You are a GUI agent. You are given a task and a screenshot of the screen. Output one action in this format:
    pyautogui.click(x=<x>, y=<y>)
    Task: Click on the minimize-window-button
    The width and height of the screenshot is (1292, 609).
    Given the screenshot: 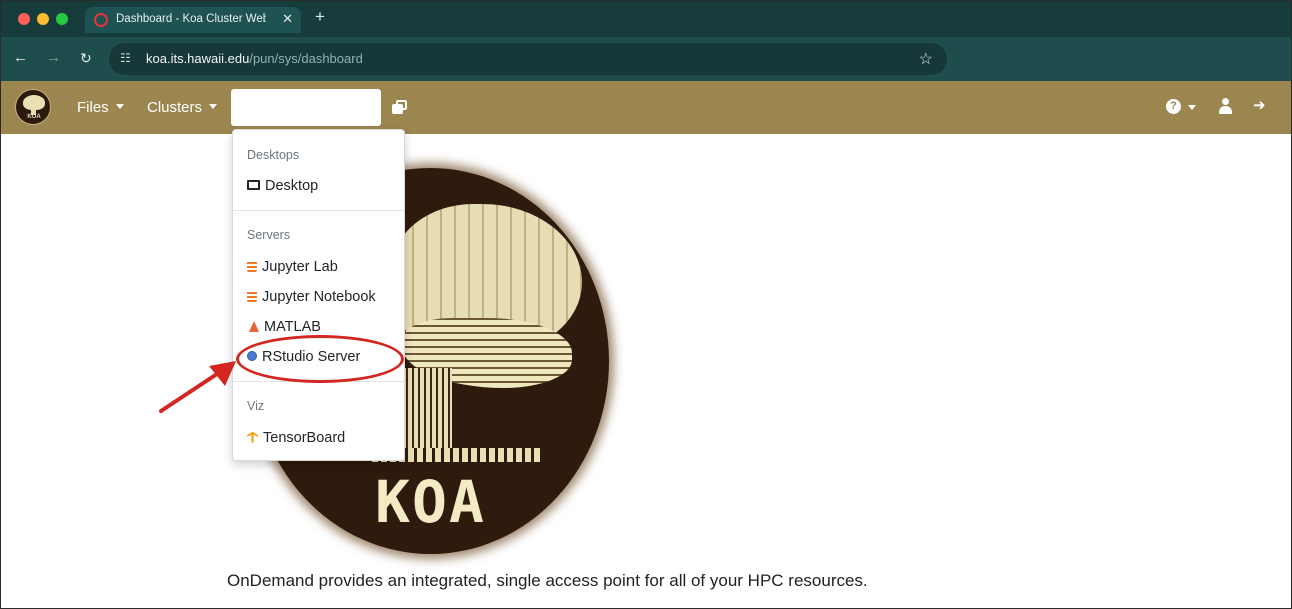 What is the action you would take?
    pyautogui.click(x=43, y=19)
    